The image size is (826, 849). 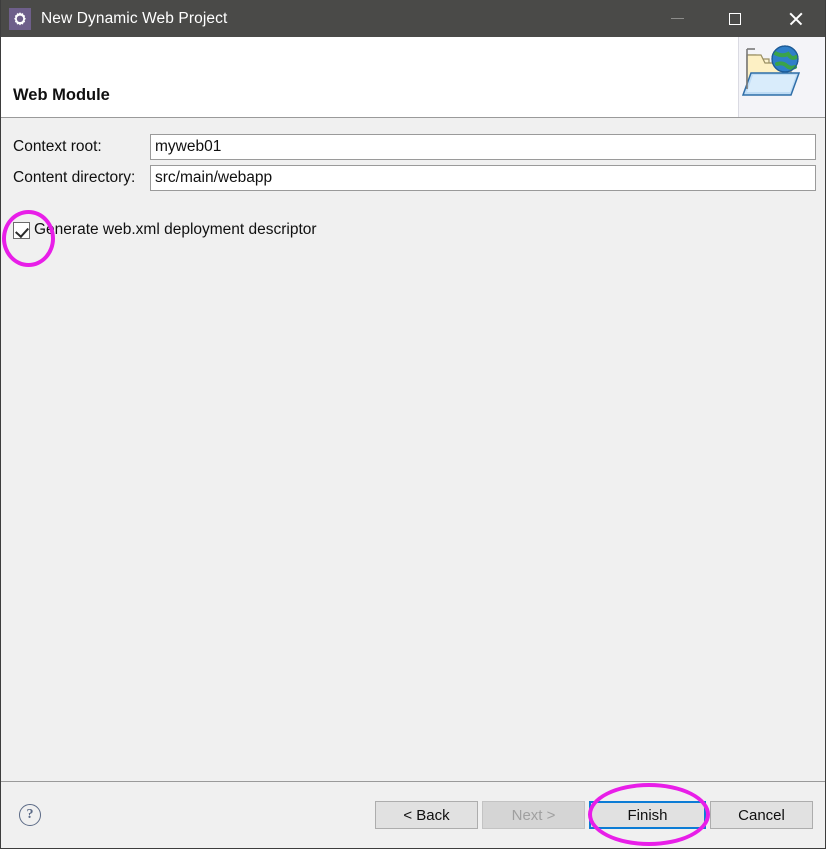 I want to click on window-controls, so click(x=736, y=18).